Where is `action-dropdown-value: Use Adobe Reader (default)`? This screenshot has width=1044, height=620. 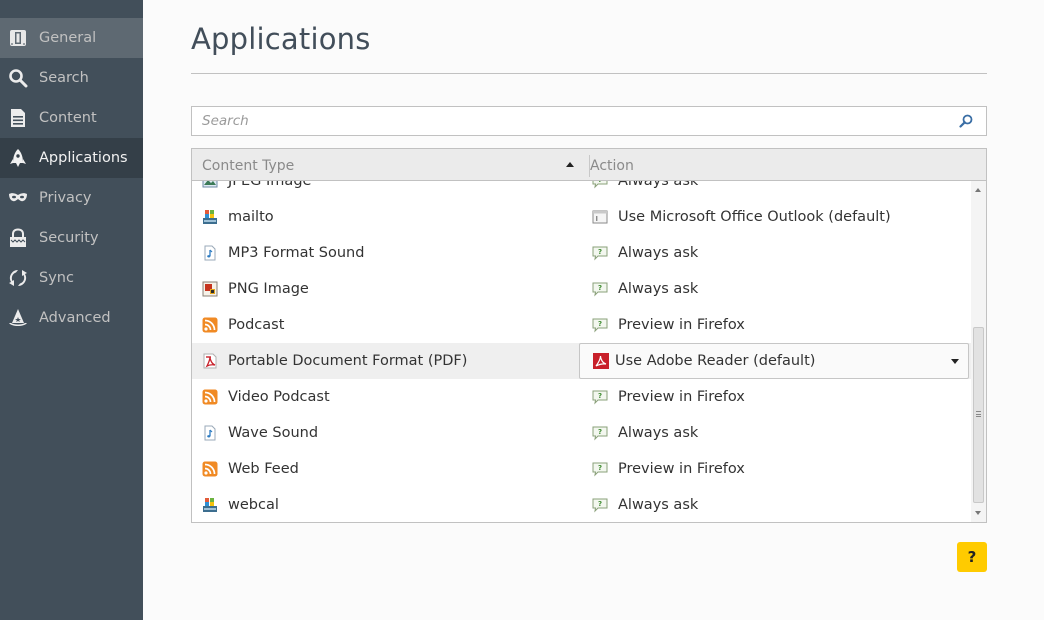
action-dropdown-value: Use Adobe Reader (default) is located at coordinates (715, 361).